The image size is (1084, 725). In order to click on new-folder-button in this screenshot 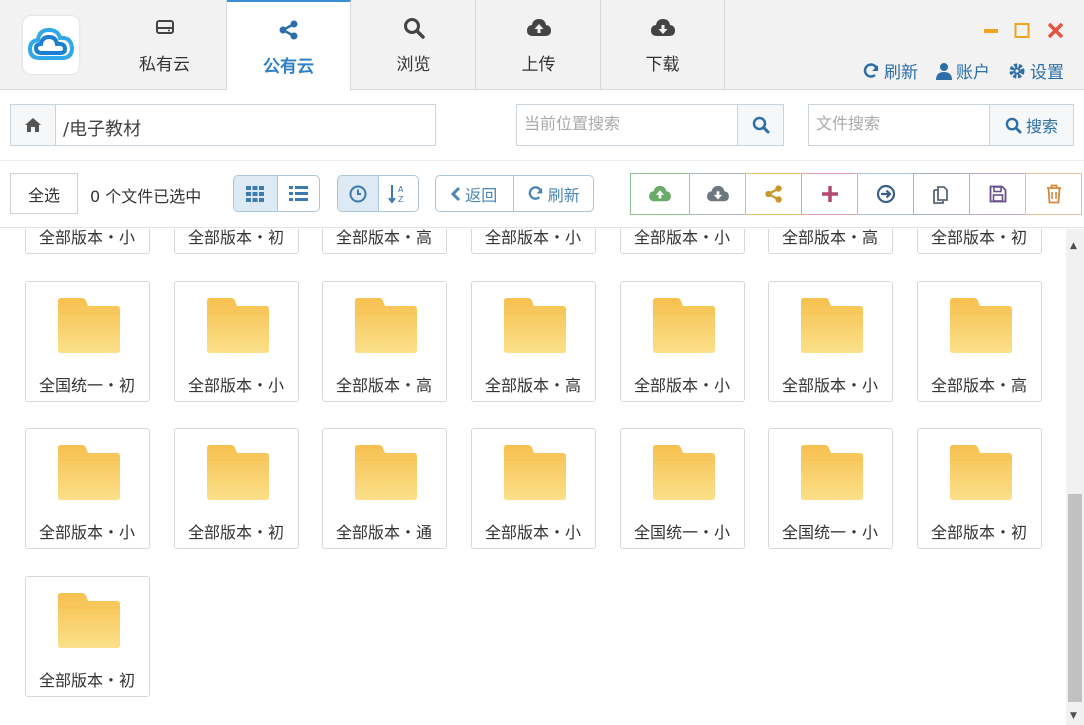, I will do `click(829, 194)`.